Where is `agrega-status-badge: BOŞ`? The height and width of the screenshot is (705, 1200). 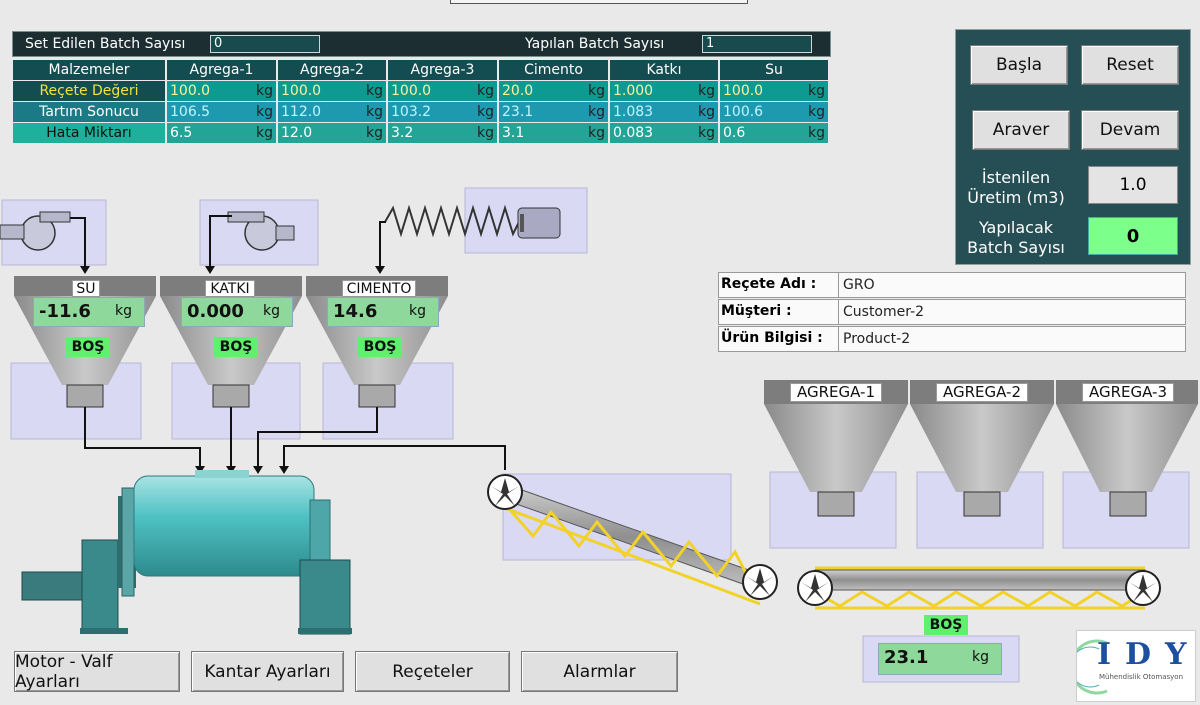
agrega-status-badge: BOŞ is located at coordinates (946, 625).